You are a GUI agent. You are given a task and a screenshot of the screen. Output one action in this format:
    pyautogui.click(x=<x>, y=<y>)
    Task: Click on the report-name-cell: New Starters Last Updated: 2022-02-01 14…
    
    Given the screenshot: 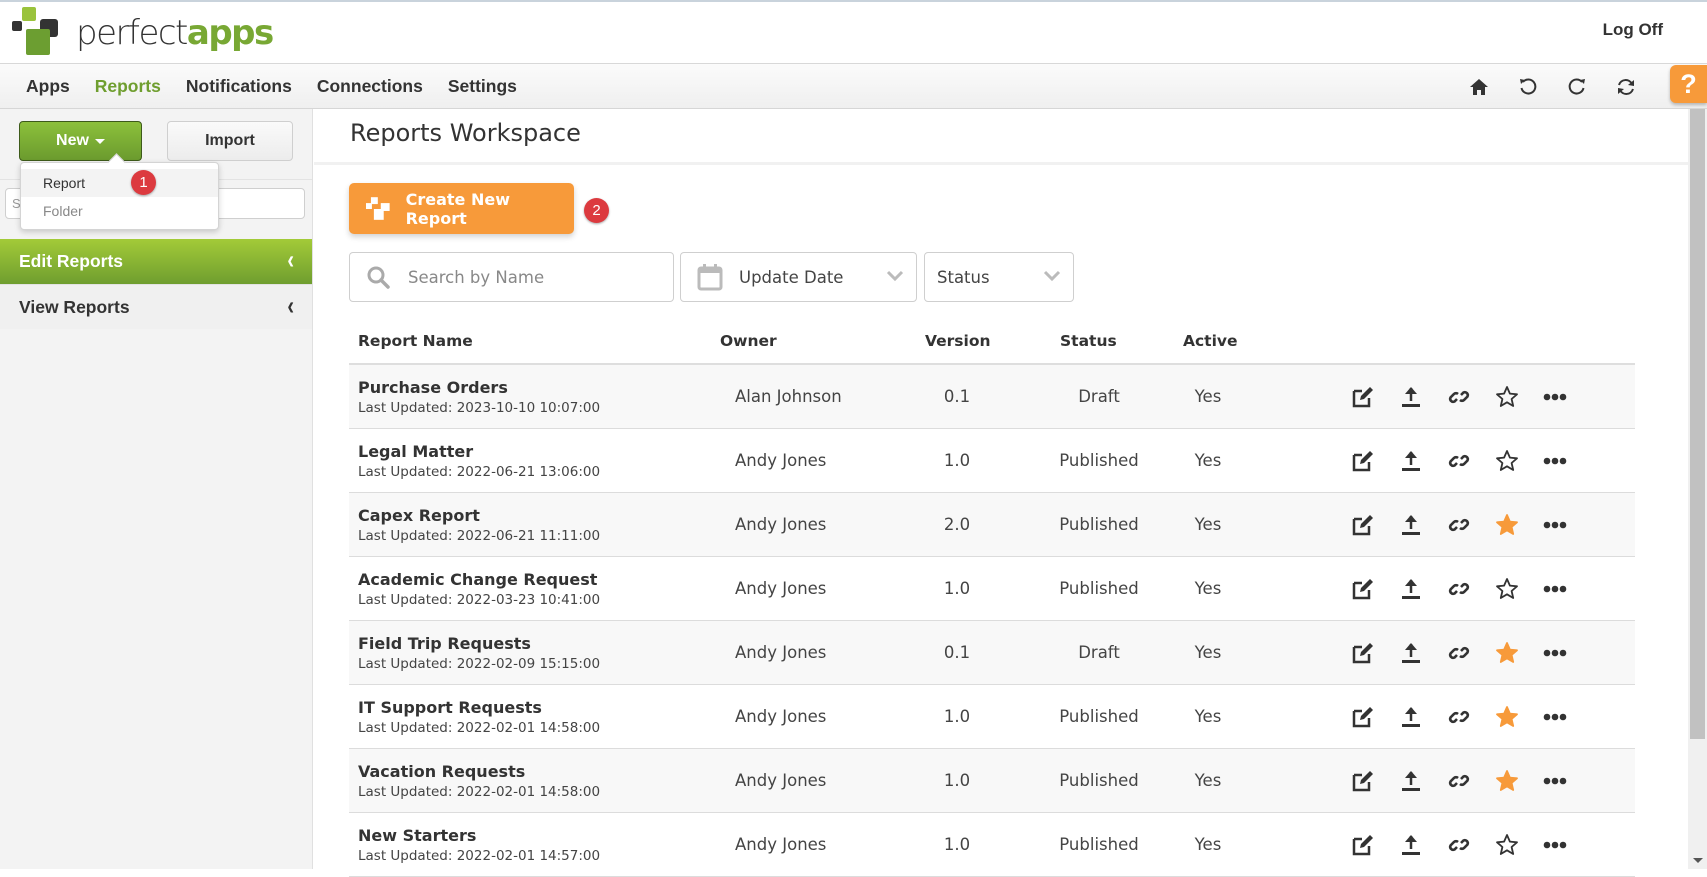 What is the action you would take?
    pyautogui.click(x=479, y=845)
    